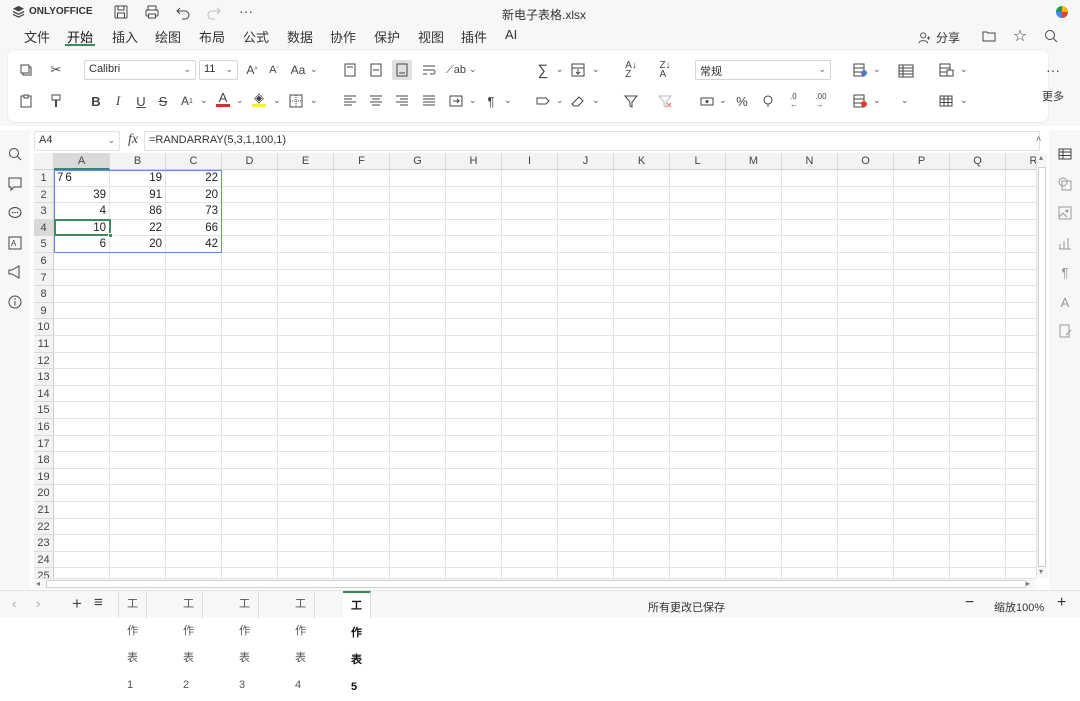 This screenshot has width=1080, height=701. What do you see at coordinates (1065, 154) in the screenshot?
I see `cell-settings-icon` at bounding box center [1065, 154].